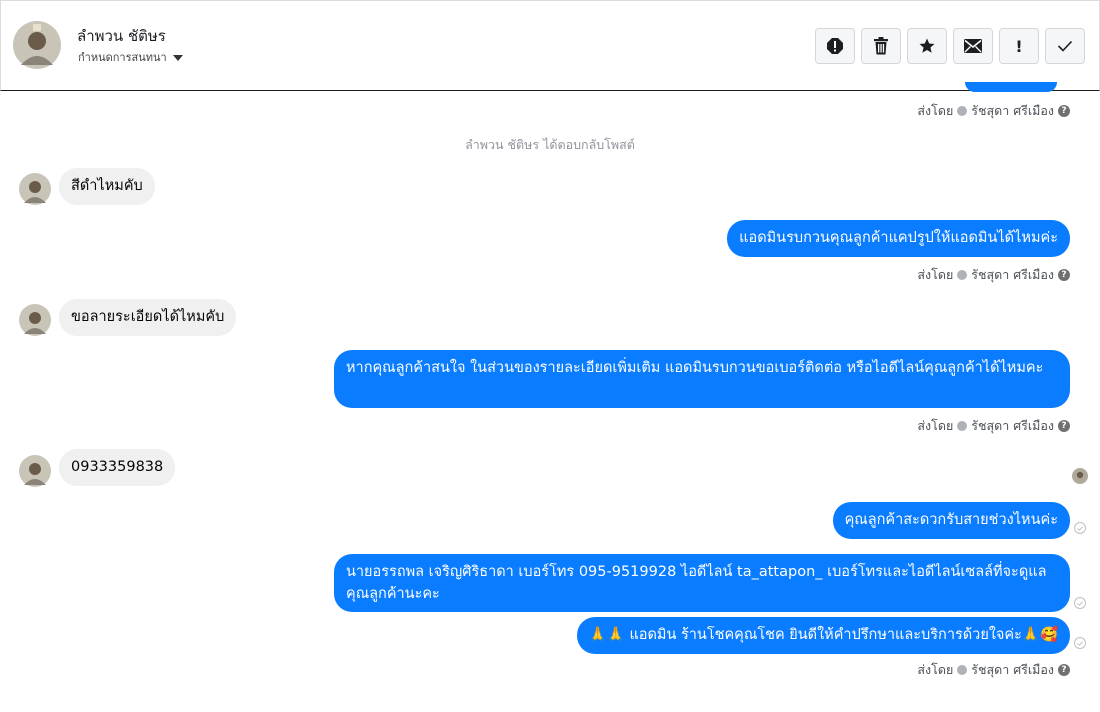 This screenshot has height=712, width=1100. Describe the element at coordinates (121, 36) in the screenshot. I see `contact-name: ลำพวน ชัติษร` at that location.